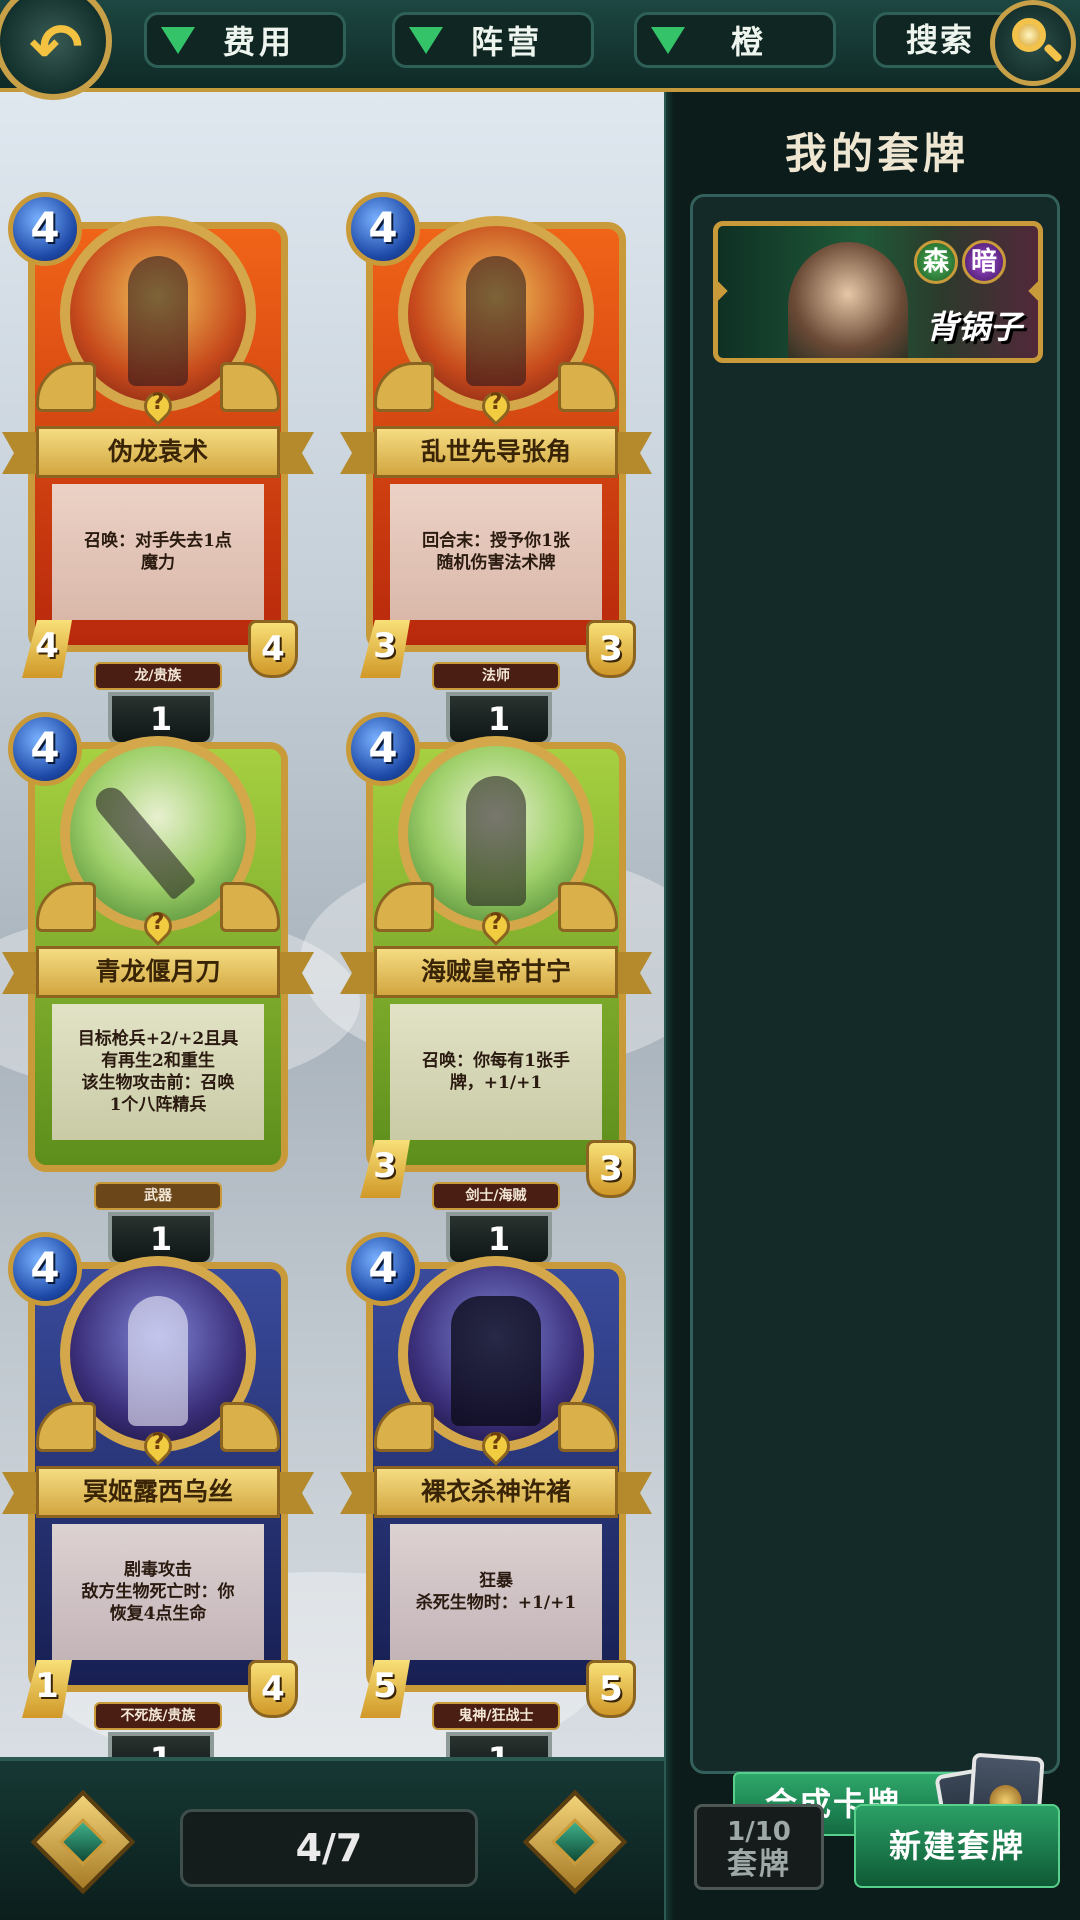 The image size is (1080, 1920). I want to click on left-arrow-icon, so click(83, 1842).